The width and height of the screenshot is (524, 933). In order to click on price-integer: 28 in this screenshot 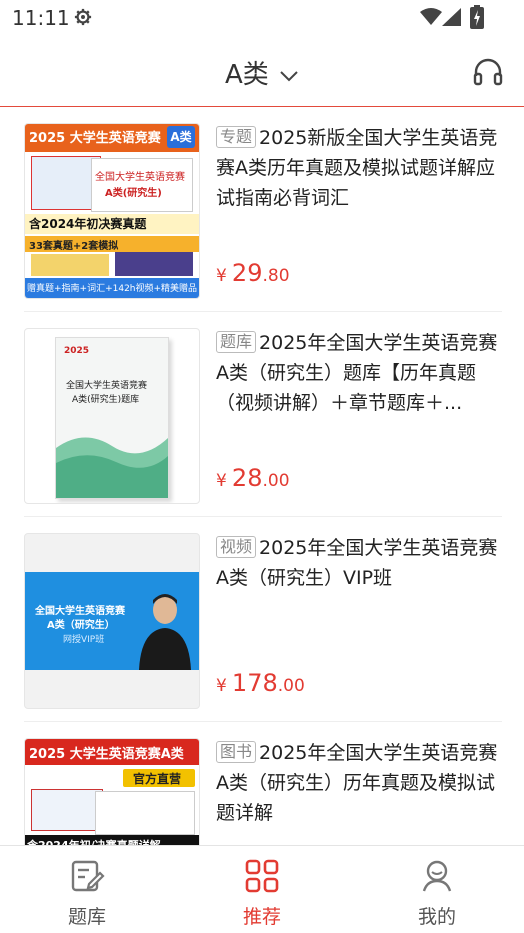, I will do `click(247, 478)`.